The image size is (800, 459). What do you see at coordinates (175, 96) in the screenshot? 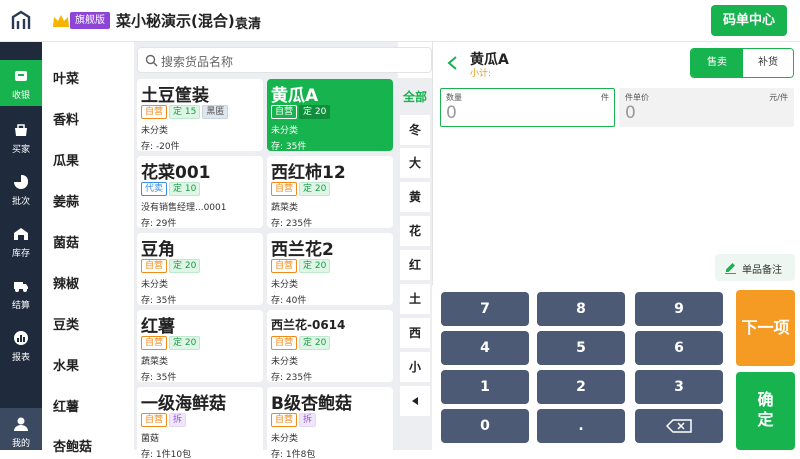
I see `product-name: 土豆筐装` at bounding box center [175, 96].